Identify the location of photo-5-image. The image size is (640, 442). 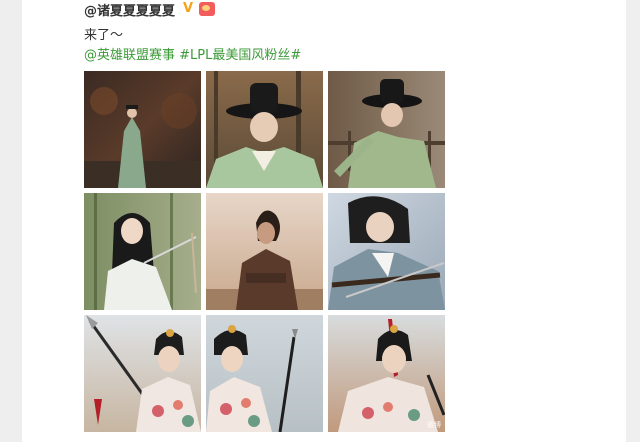
(264, 251).